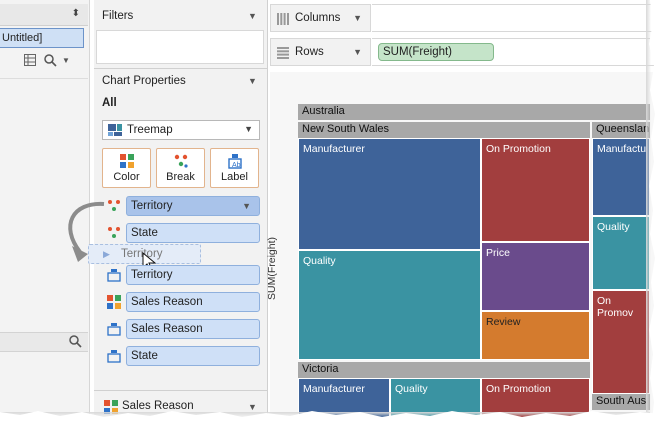  I want to click on torn-edge-bottom, so click(331, 420).